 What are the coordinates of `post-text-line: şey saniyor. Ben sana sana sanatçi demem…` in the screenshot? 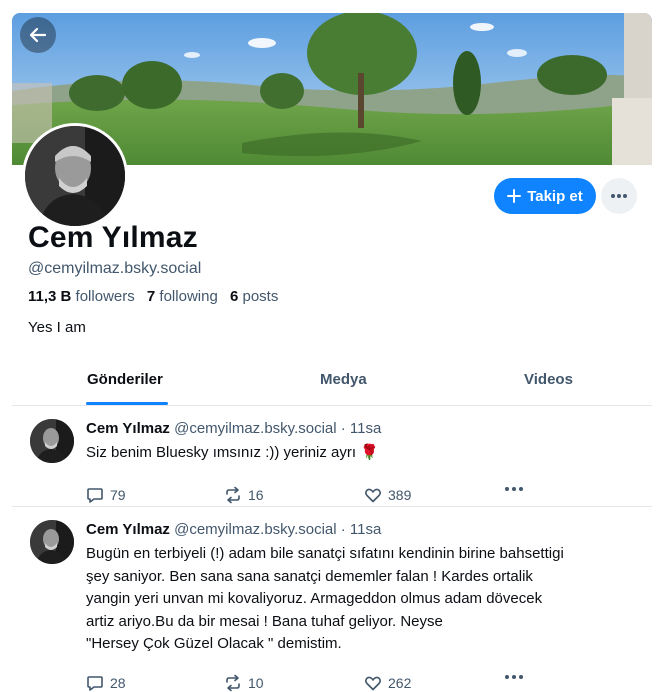 It's located at (309, 576).